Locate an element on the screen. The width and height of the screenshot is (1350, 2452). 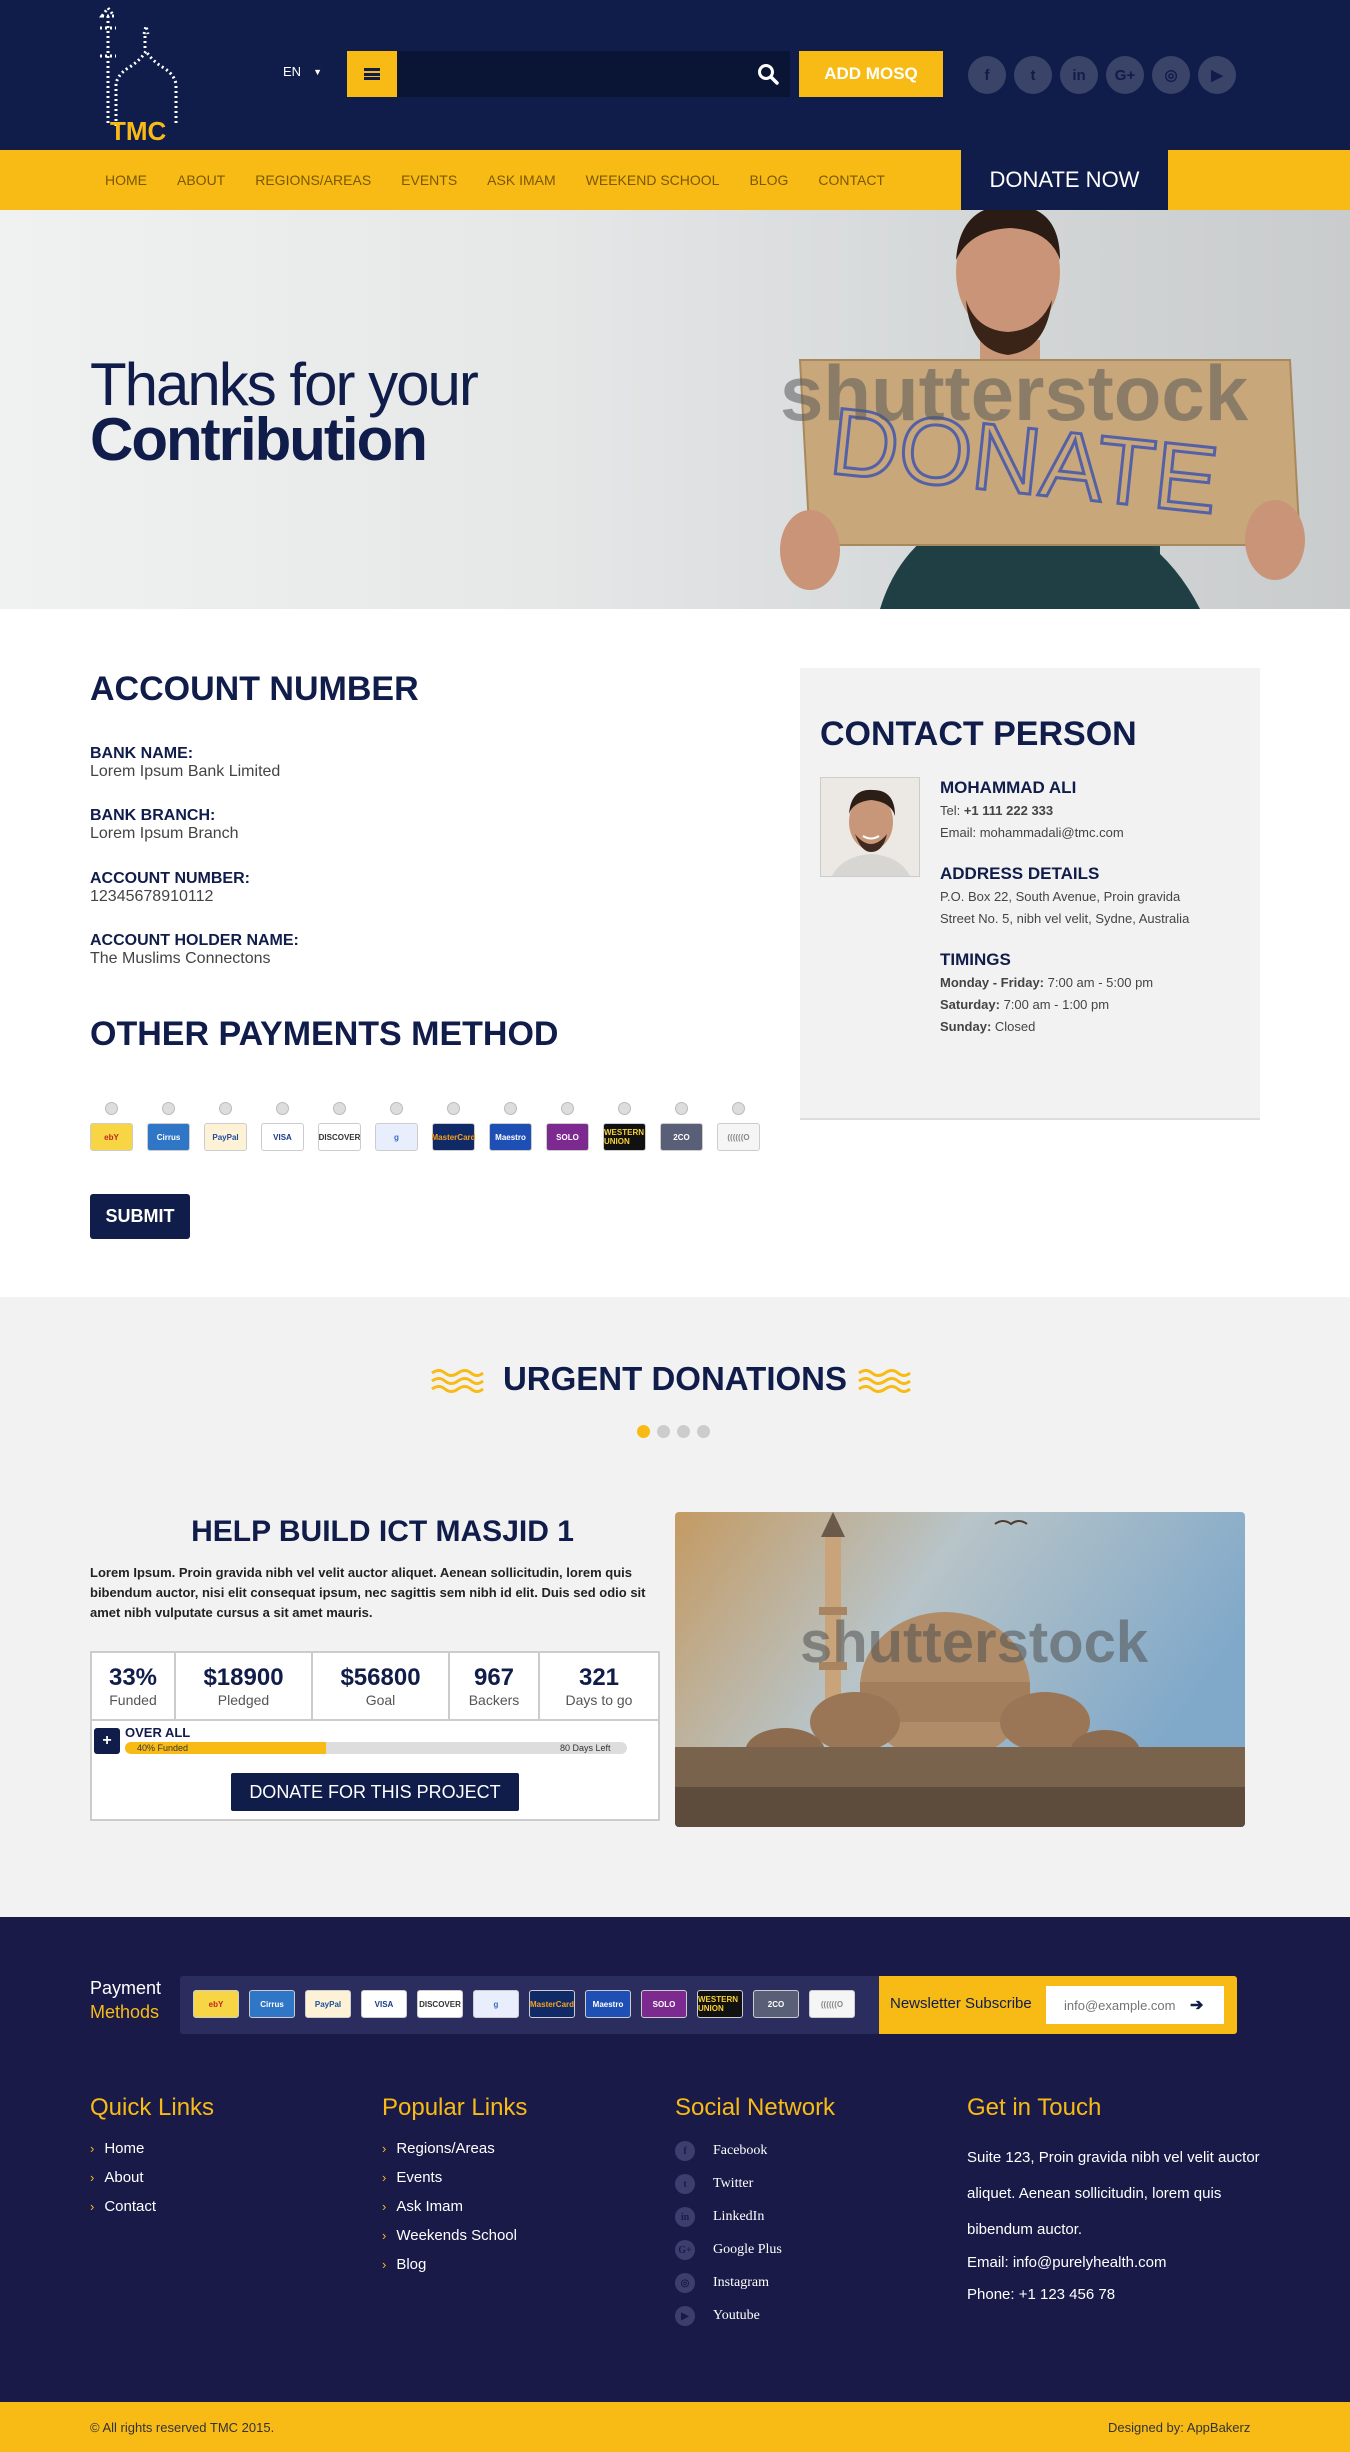
field-label: ACCOUNT NUMBER: is located at coordinates (170, 878).